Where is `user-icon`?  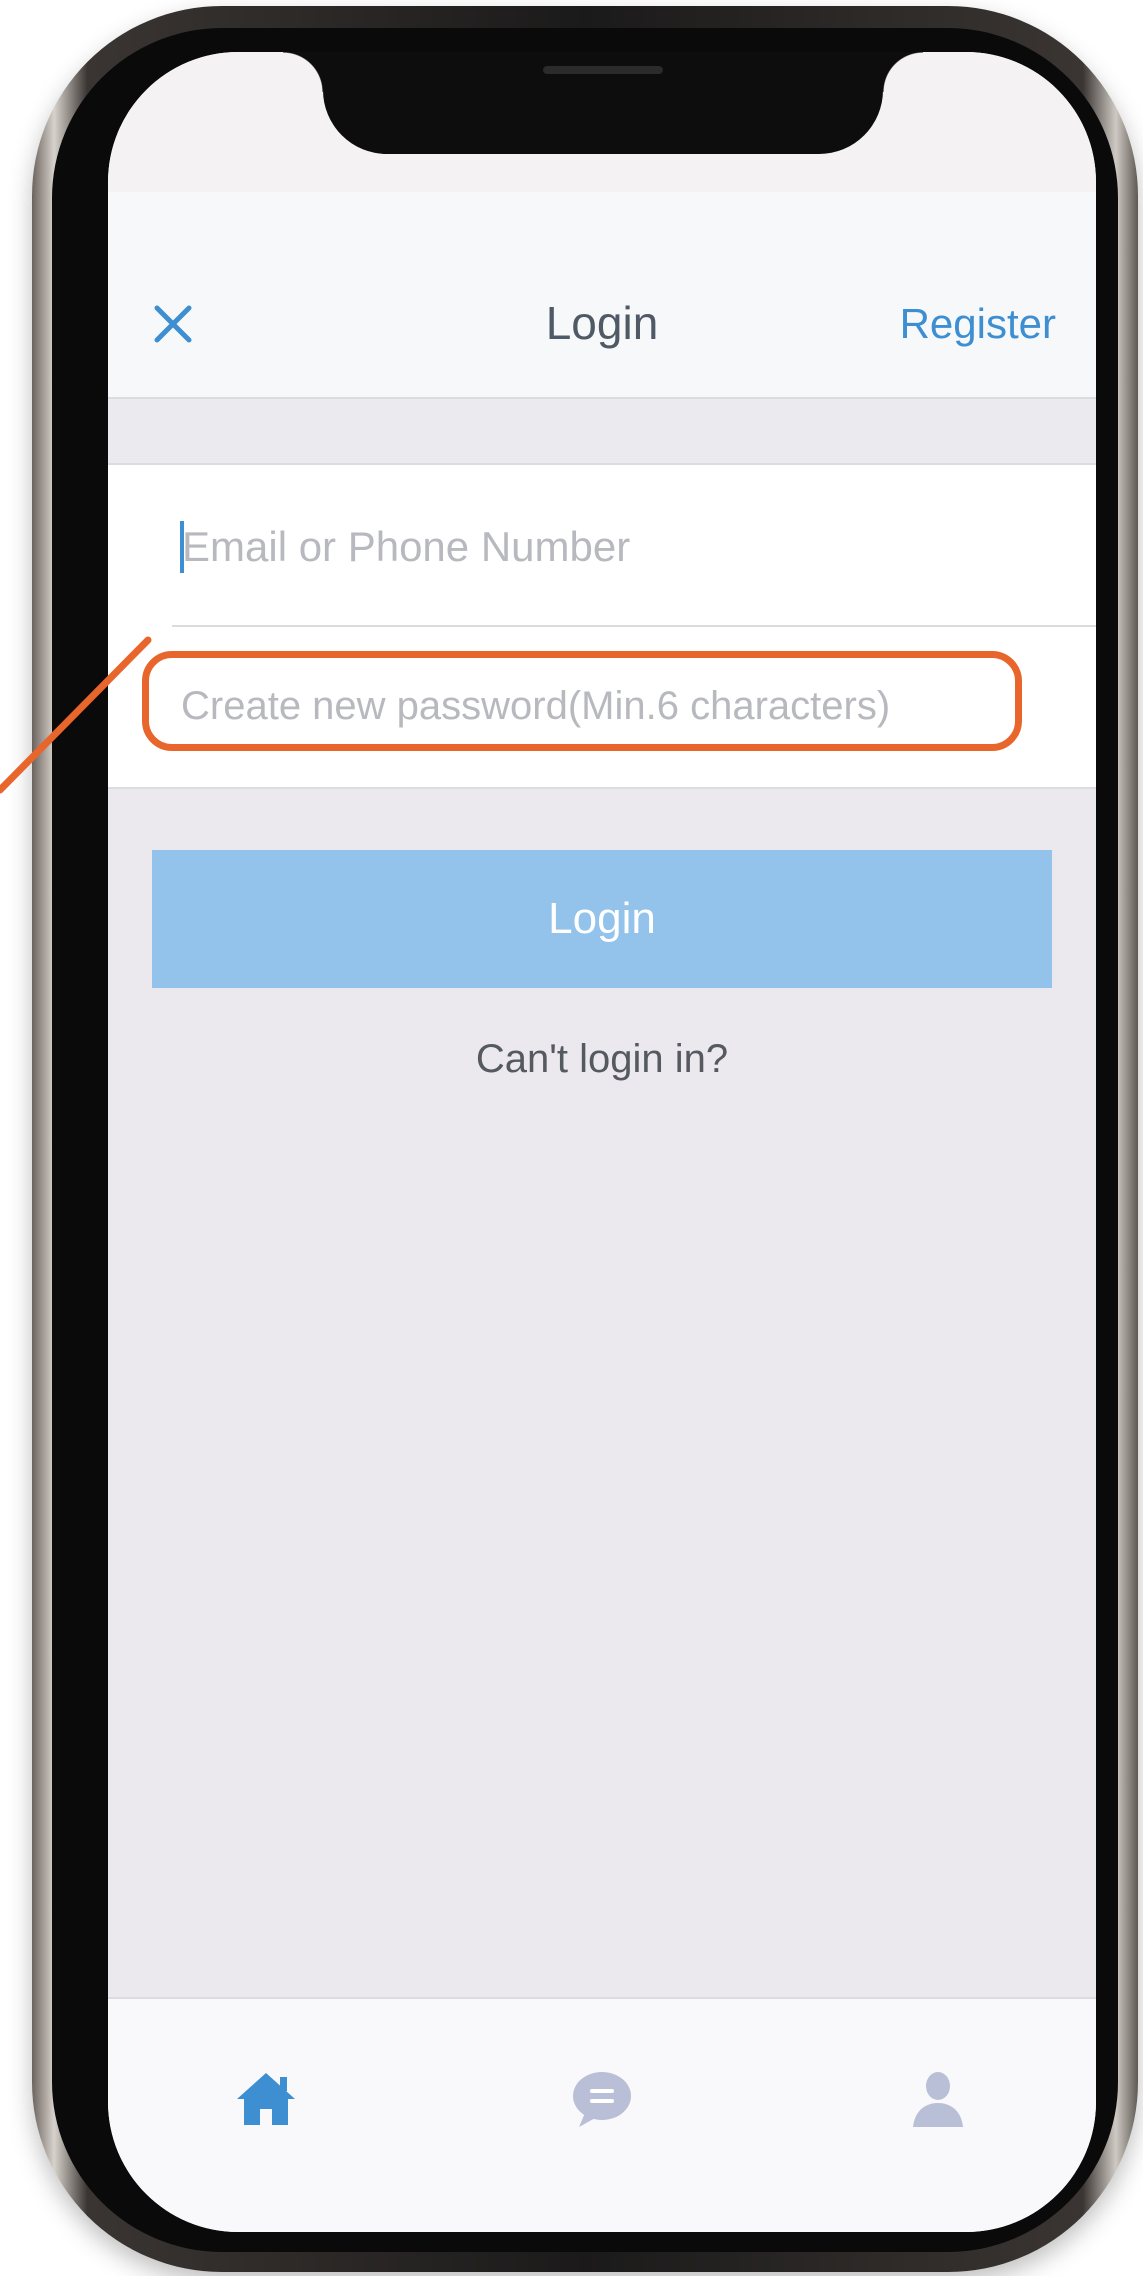 user-icon is located at coordinates (938, 2099).